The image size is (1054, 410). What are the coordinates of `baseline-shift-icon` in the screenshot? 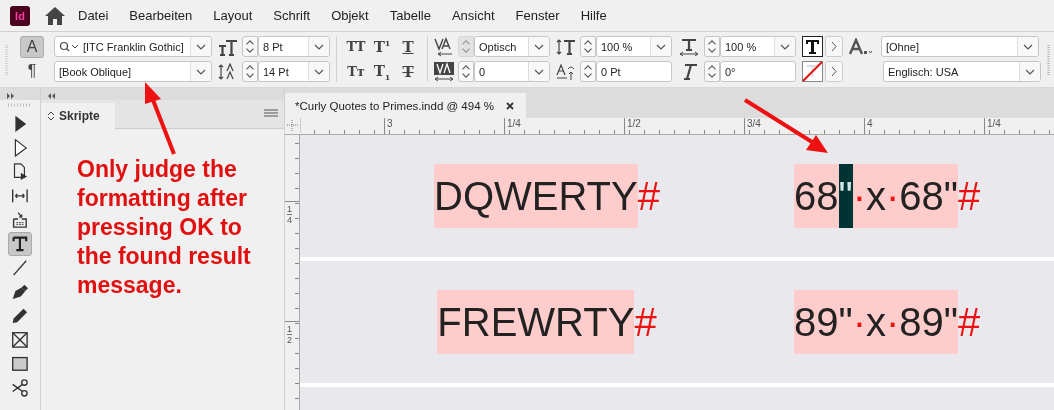 It's located at (566, 71).